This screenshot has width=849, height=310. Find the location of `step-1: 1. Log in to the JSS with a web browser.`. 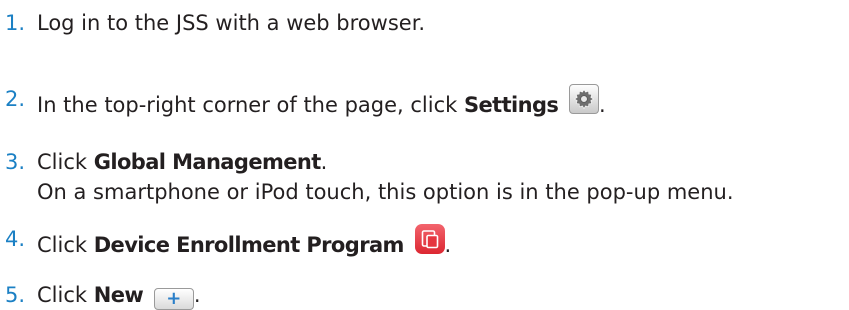

step-1: 1. Log in to the JSS with a web browser. is located at coordinates (215, 23).